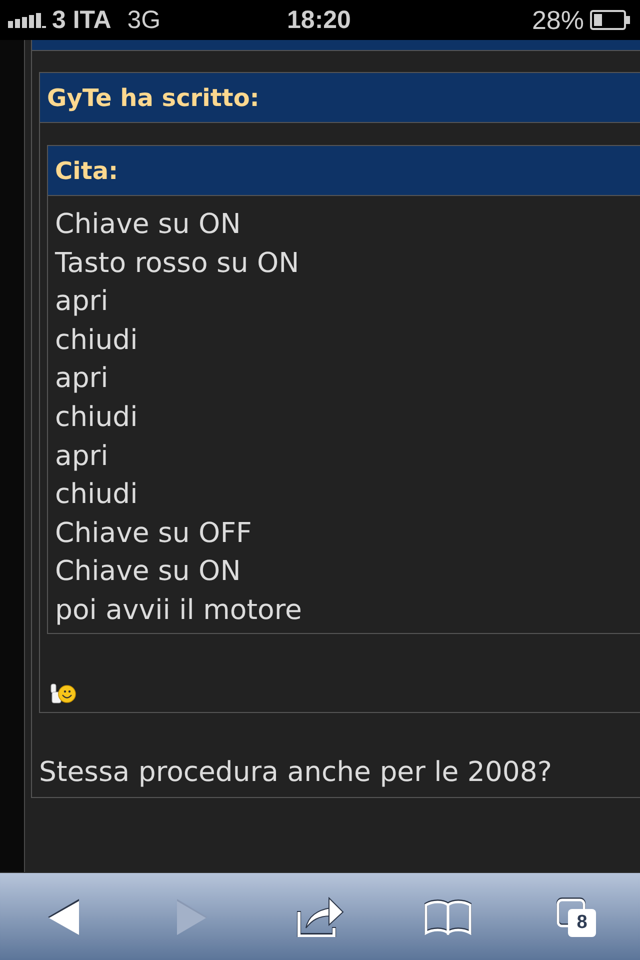 Image resolution: width=640 pixels, height=960 pixels. Describe the element at coordinates (582, 922) in the screenshot. I see `tab-count-badge: 8` at that location.